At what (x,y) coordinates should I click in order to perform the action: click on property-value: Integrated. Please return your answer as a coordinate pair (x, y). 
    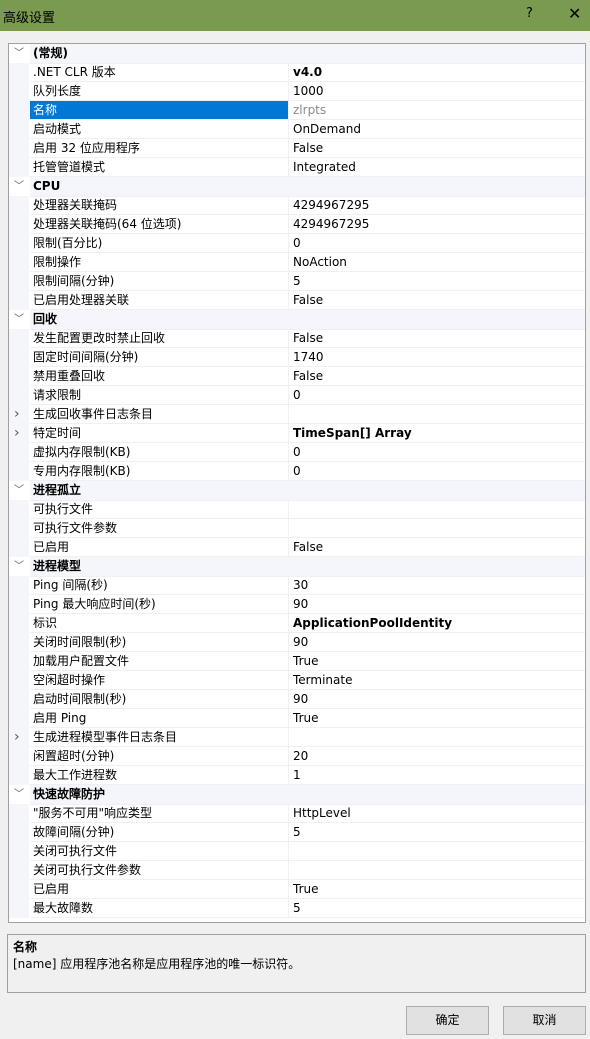
    Looking at the image, I should click on (436, 167).